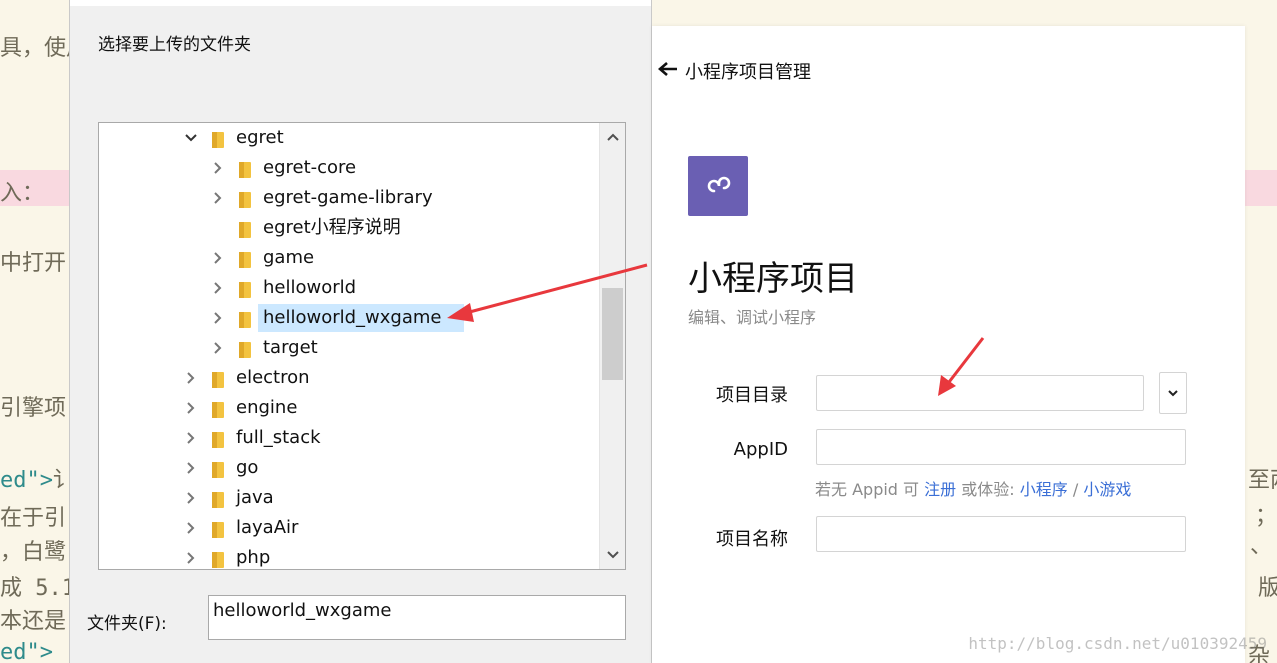 The image size is (1277, 663). I want to click on tree-row: electron, so click(349, 378).